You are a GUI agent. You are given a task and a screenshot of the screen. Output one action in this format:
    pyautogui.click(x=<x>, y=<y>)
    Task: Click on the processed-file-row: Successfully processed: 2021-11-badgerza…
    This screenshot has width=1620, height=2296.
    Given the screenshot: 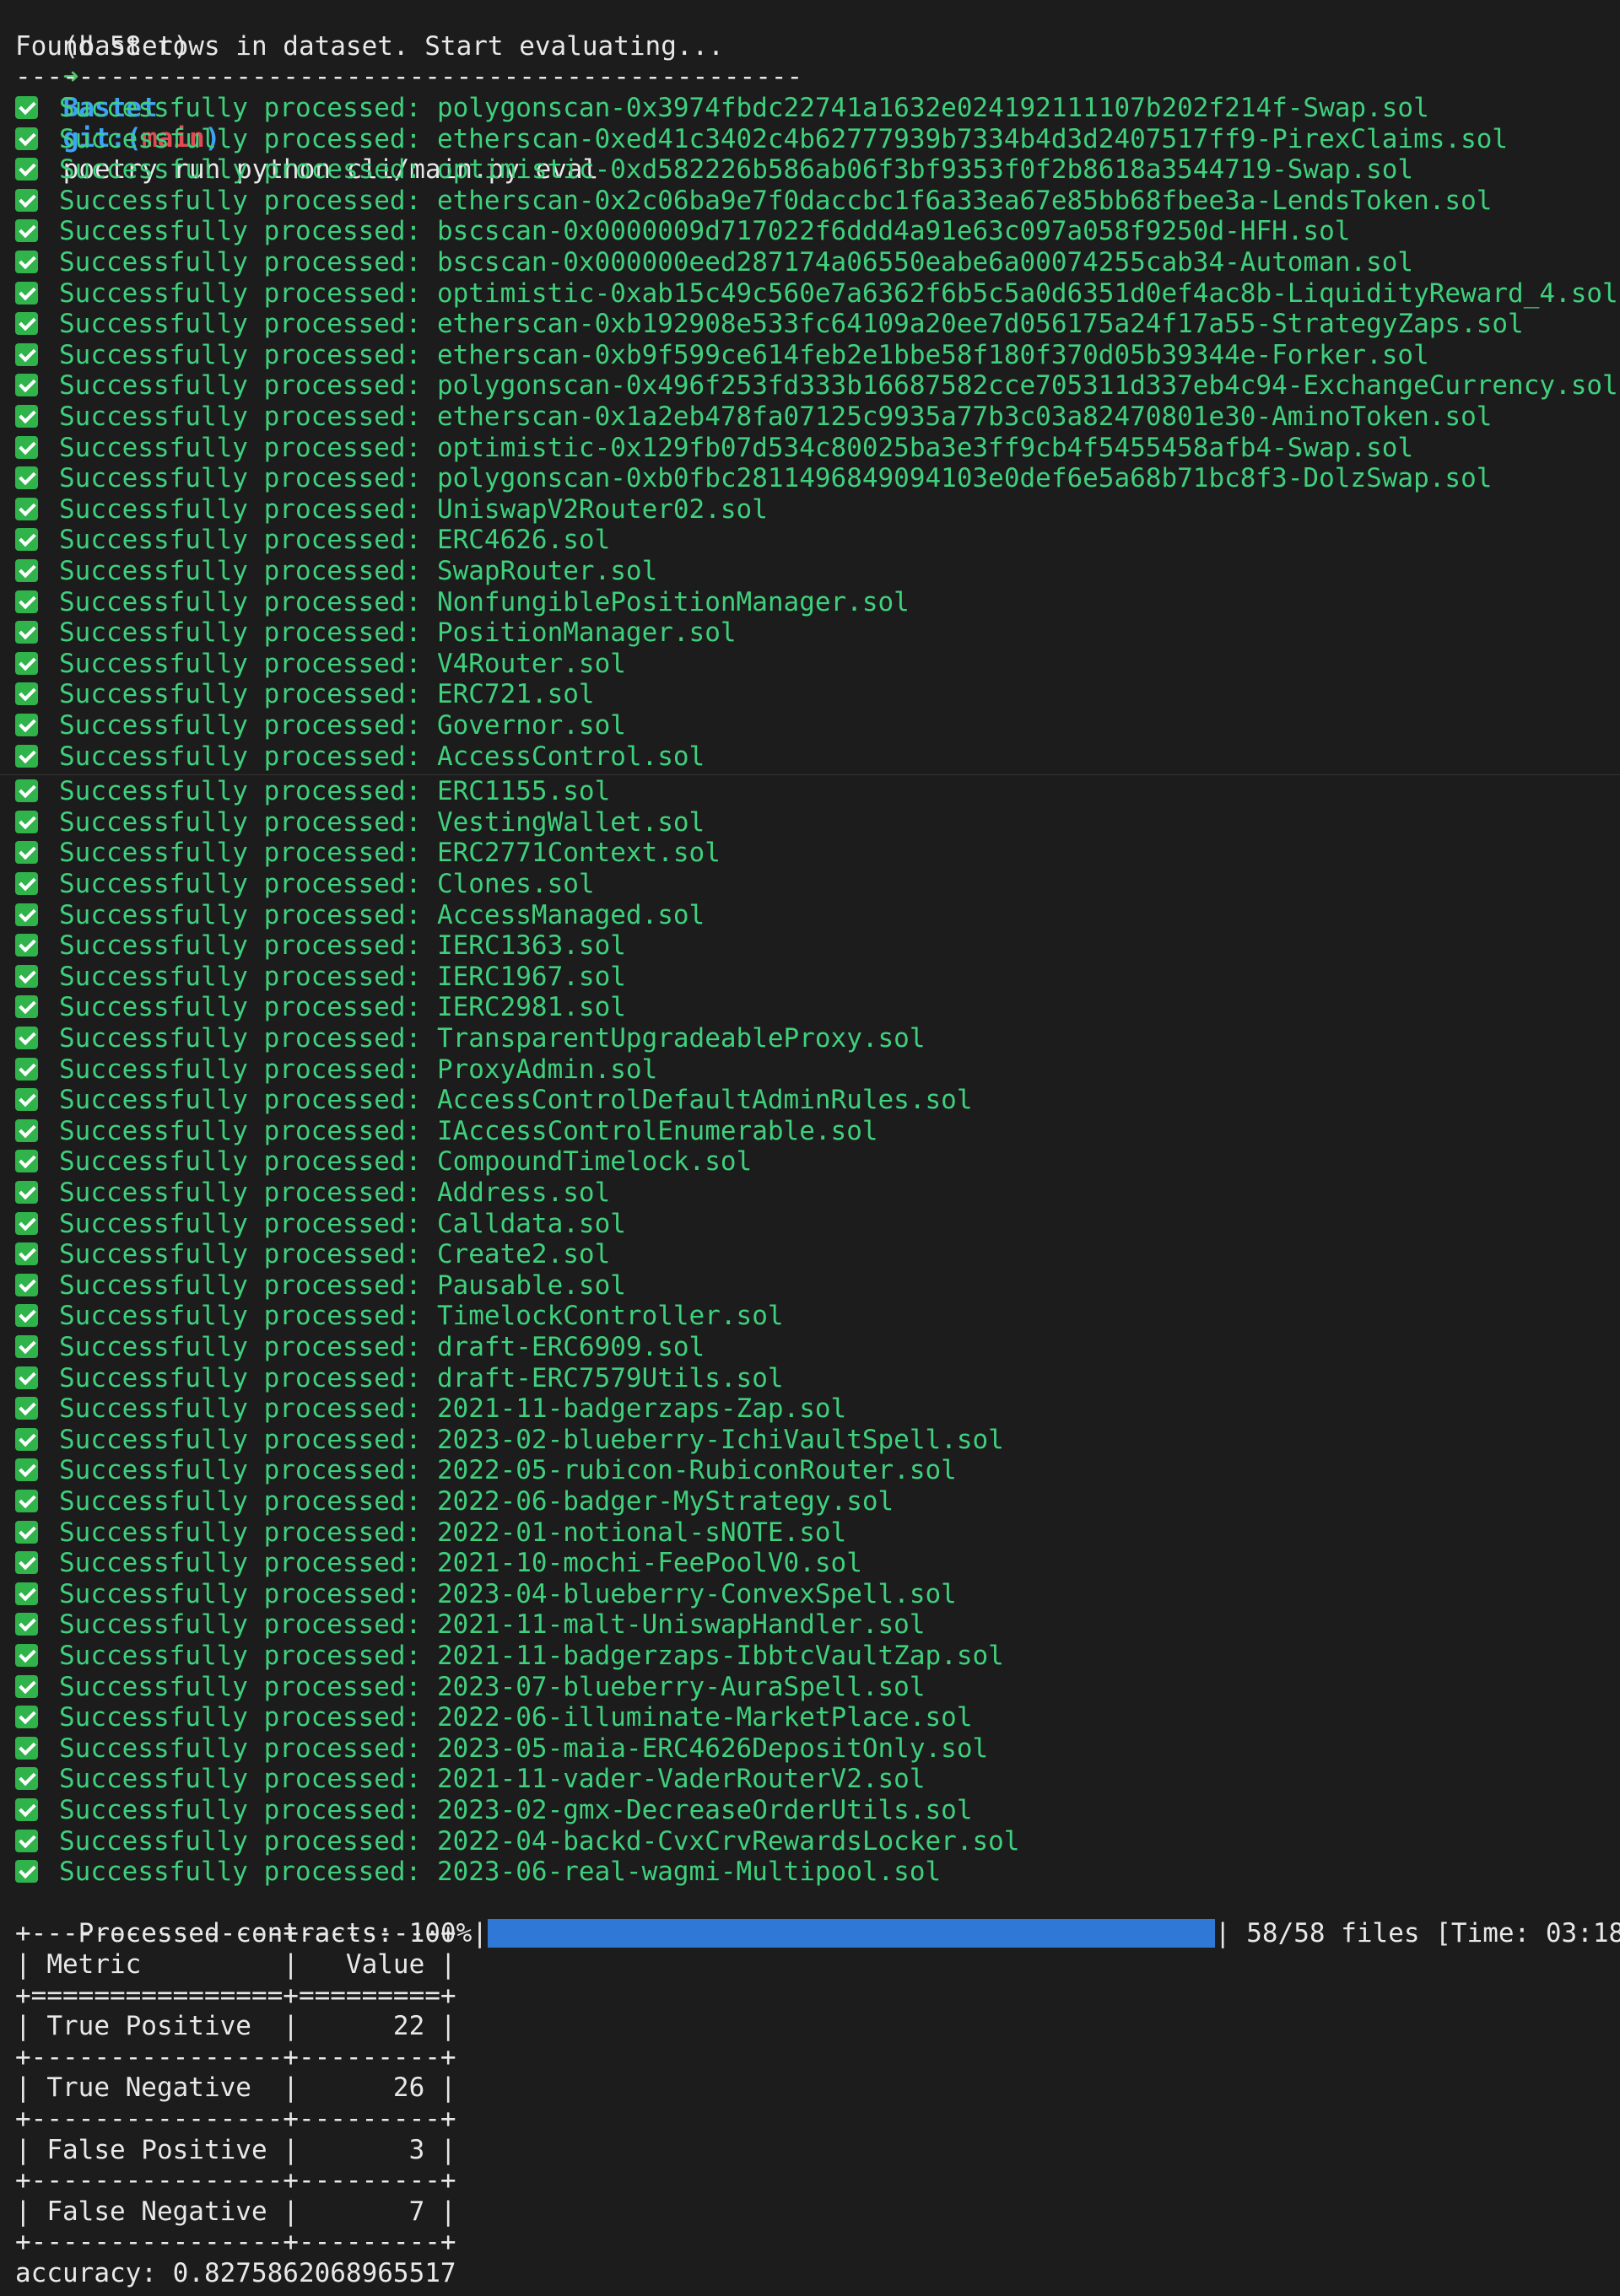 What is the action you would take?
    pyautogui.click(x=430, y=1409)
    